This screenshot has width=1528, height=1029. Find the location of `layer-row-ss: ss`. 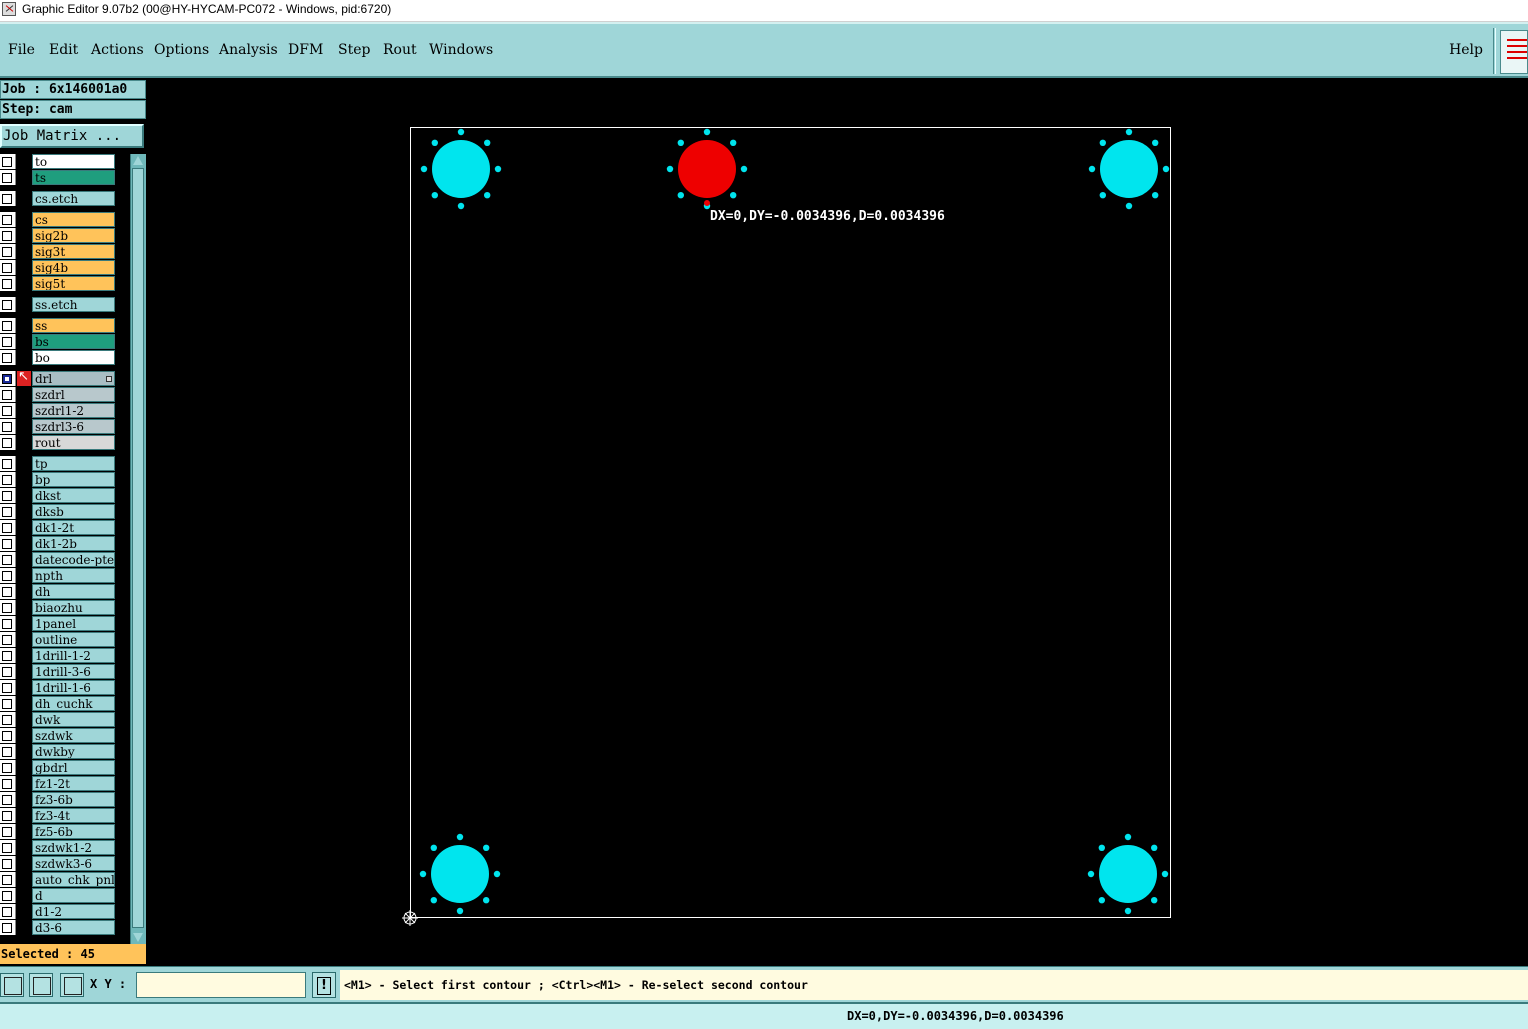

layer-row-ss: ss is located at coordinates (59, 325).